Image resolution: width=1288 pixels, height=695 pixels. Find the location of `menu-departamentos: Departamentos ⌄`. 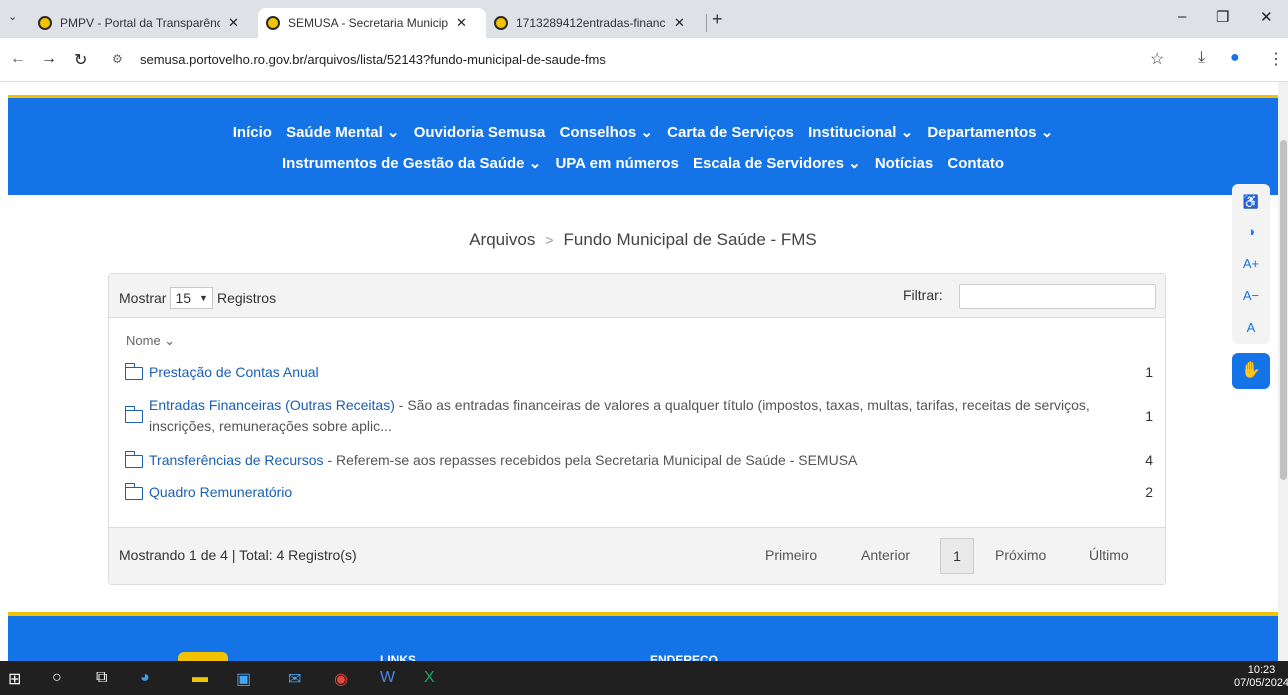

menu-departamentos: Departamentos ⌄ is located at coordinates (990, 132).